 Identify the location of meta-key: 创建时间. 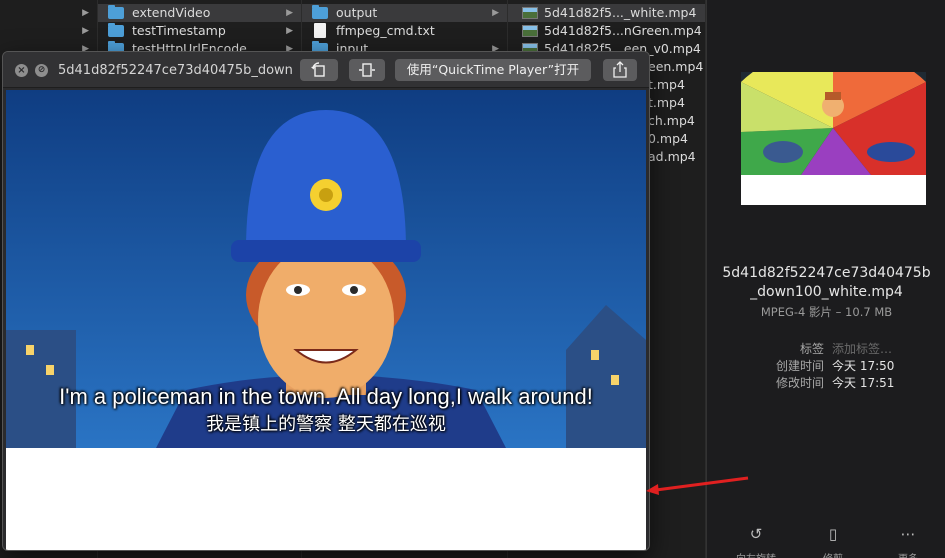
(799, 366).